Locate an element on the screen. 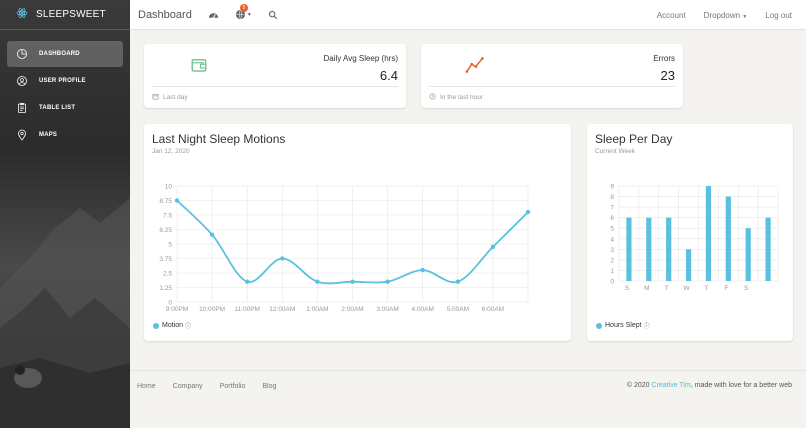 The height and width of the screenshot is (428, 806). y-tick-label: 4 is located at coordinates (612, 239).